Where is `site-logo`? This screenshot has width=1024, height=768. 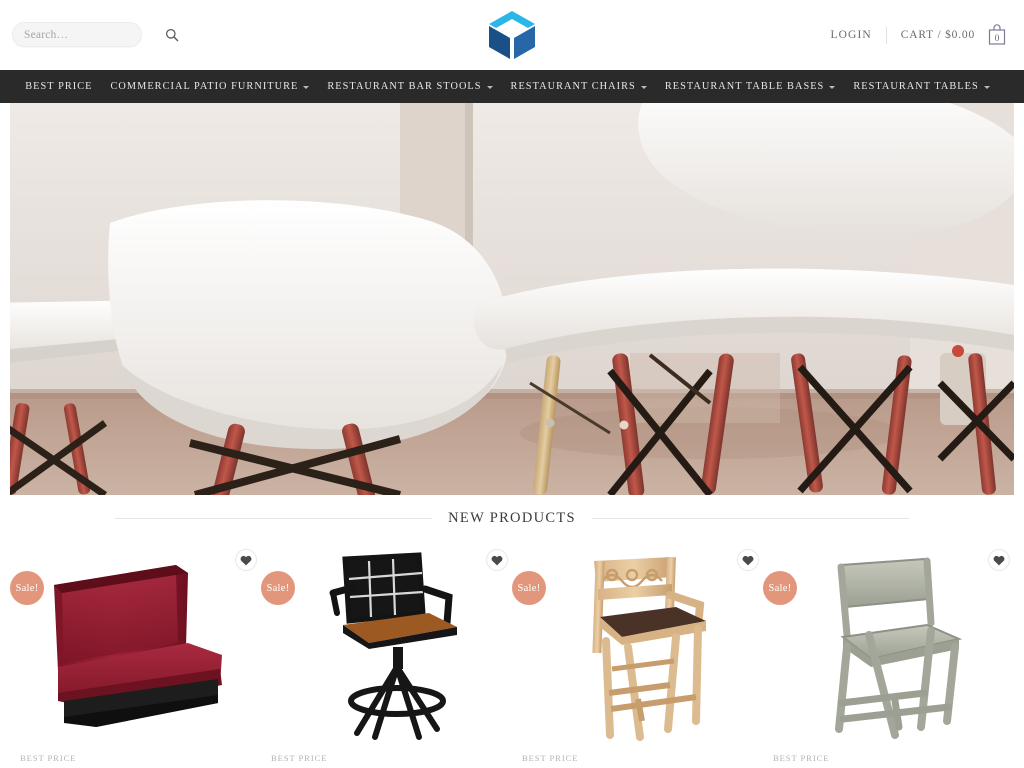 site-logo is located at coordinates (512, 35).